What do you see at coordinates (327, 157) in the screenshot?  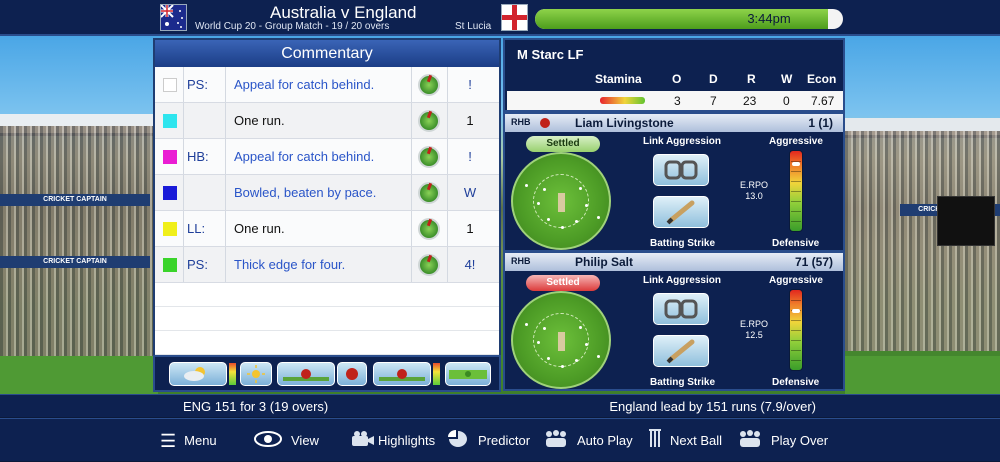 I see `commentary-row: HB: Appeal for catch behind. !` at bounding box center [327, 157].